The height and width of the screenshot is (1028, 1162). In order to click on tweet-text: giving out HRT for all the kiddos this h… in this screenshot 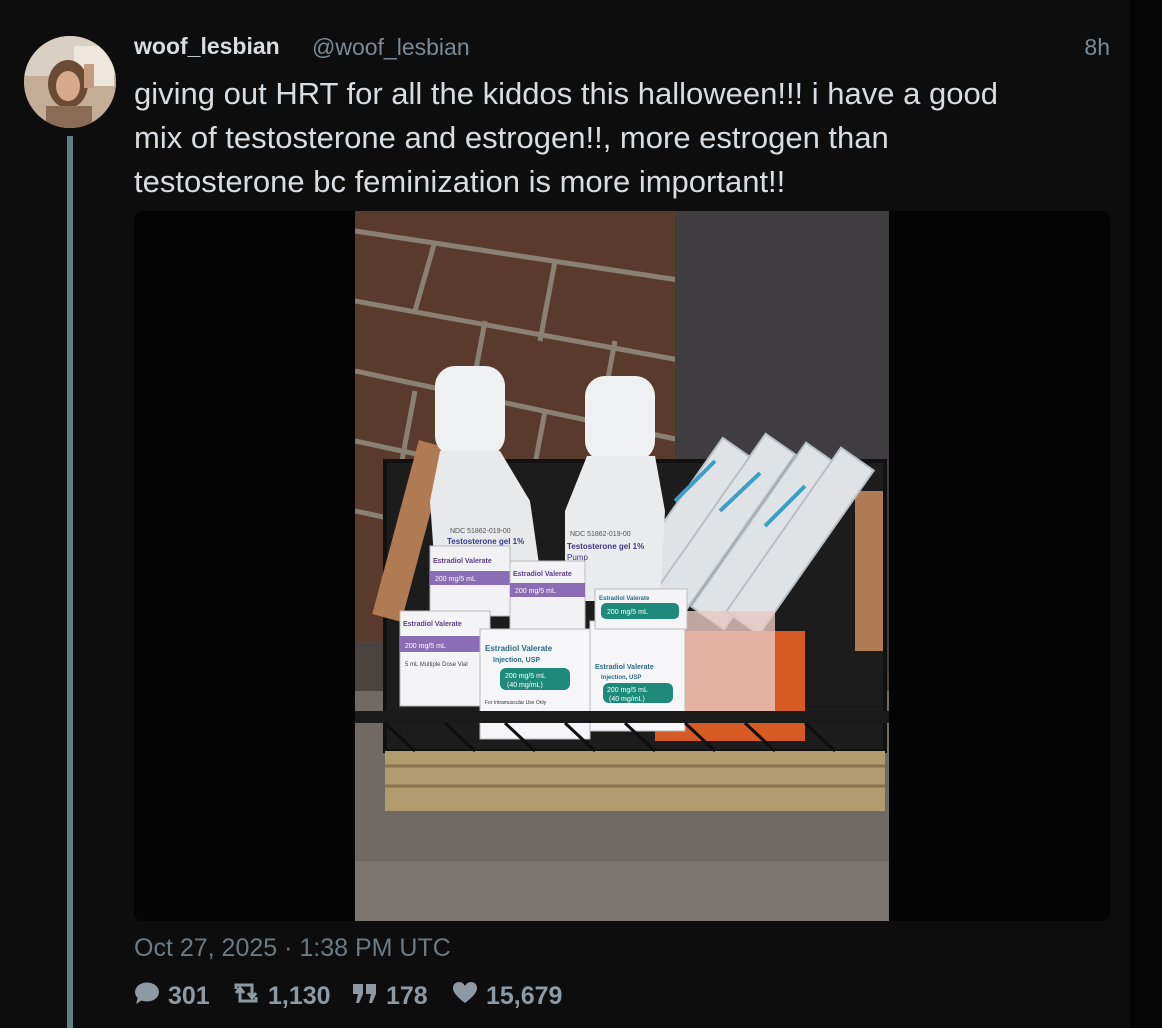, I will do `click(619, 138)`.